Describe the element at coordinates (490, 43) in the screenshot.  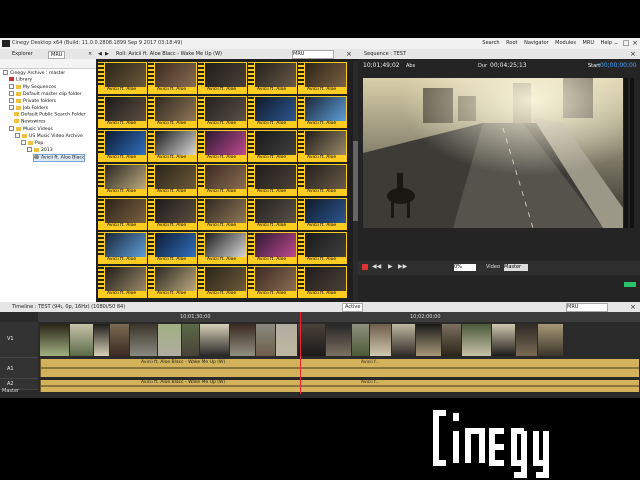
I see `menu-item-search: Search` at that location.